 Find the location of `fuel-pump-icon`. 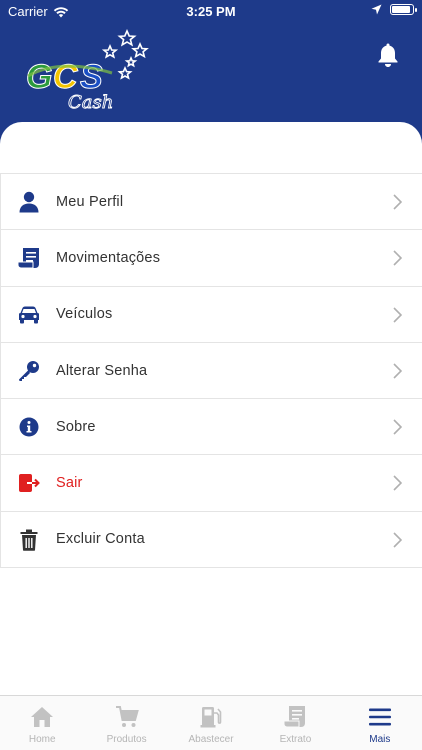

fuel-pump-icon is located at coordinates (211, 717).